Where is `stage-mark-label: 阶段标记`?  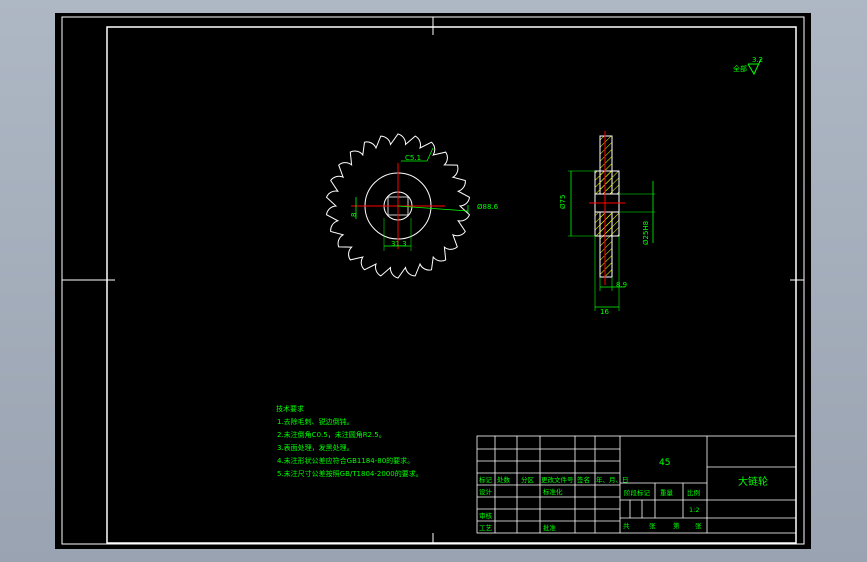
stage-mark-label: 阶段标记 is located at coordinates (637, 492).